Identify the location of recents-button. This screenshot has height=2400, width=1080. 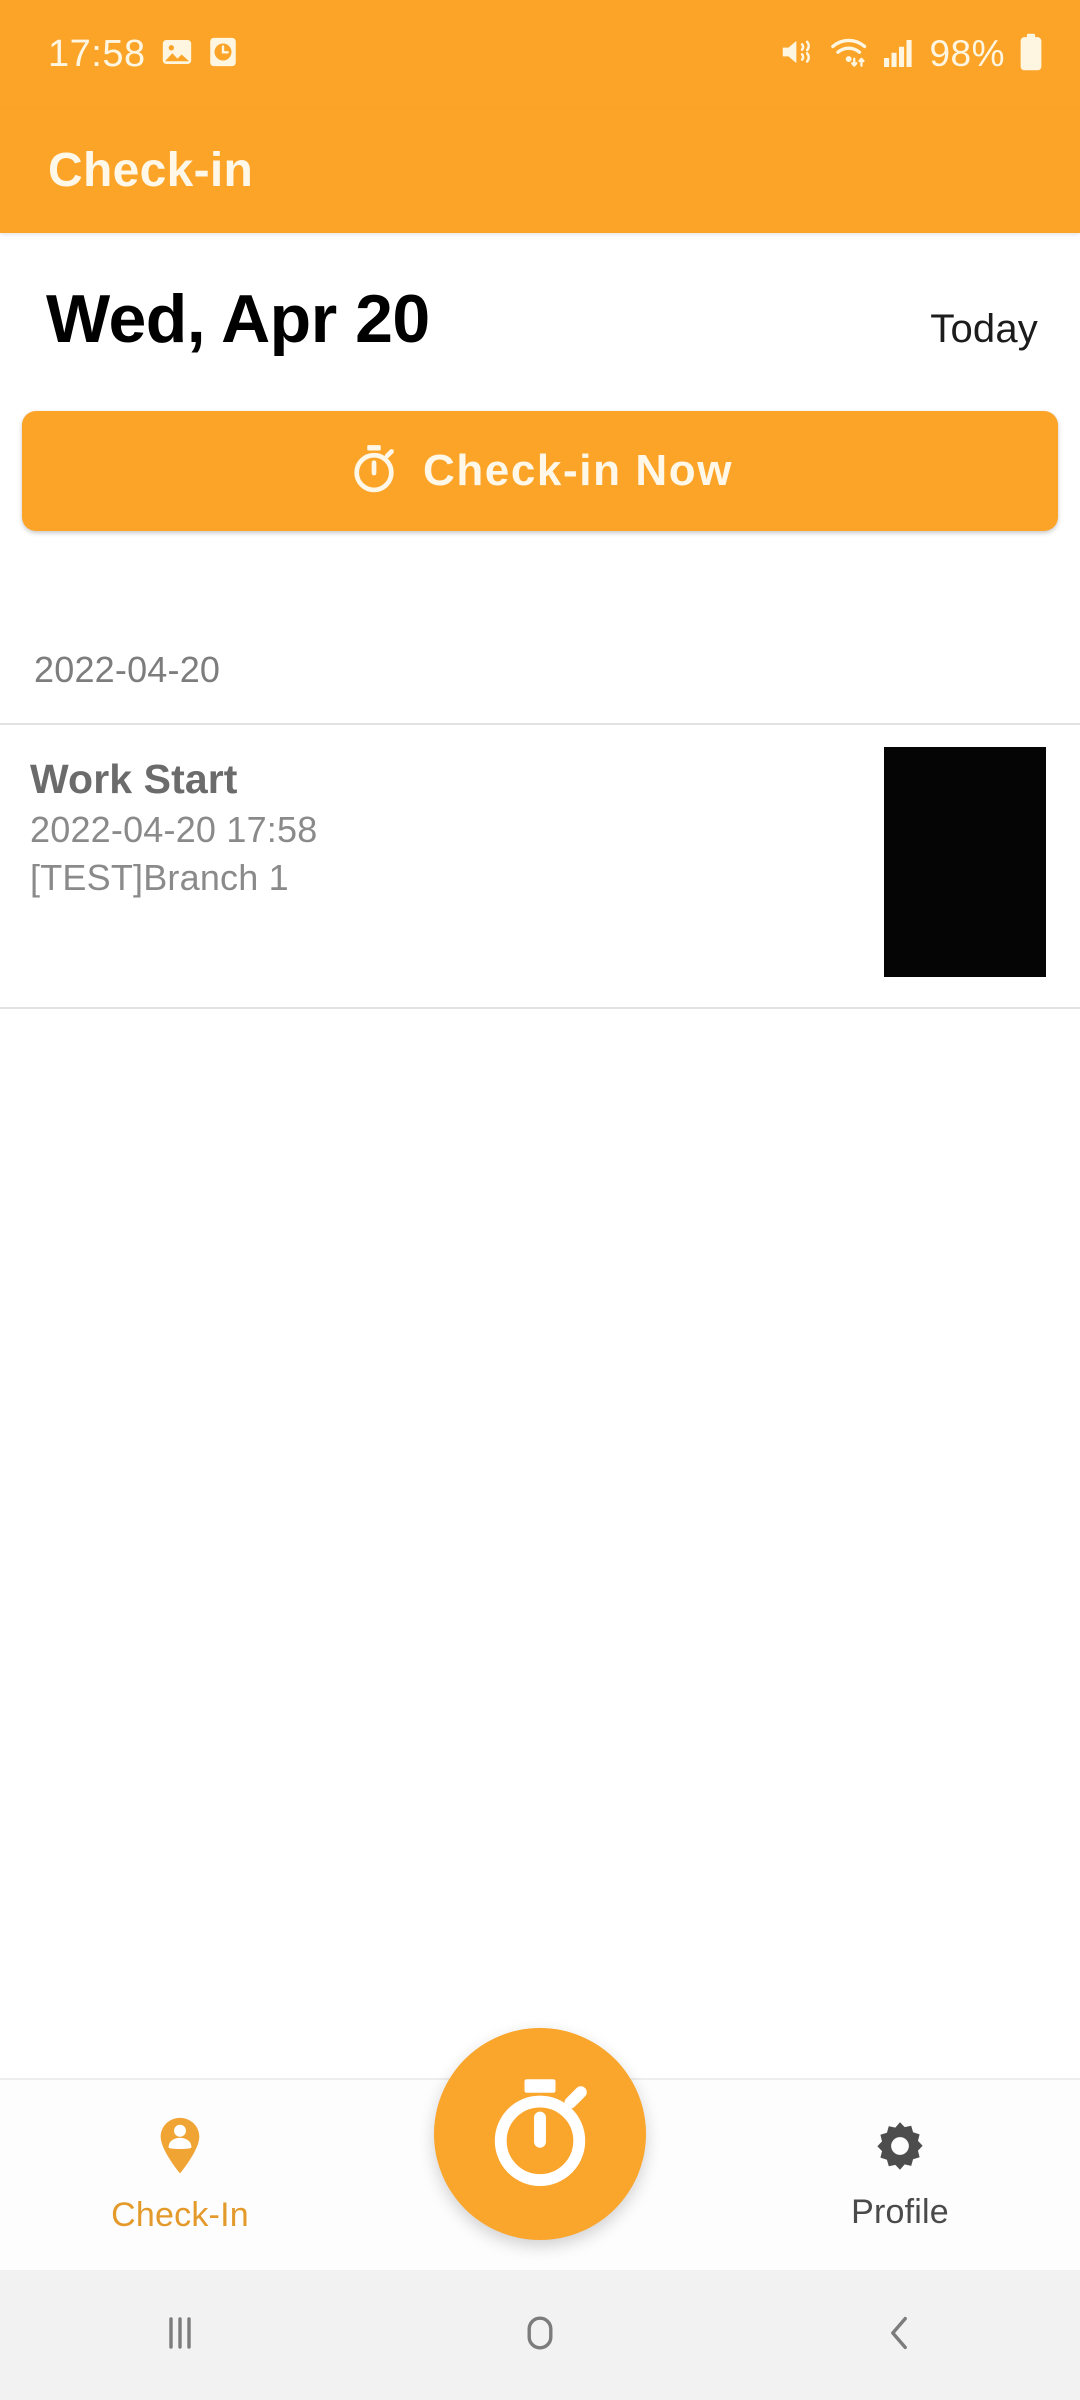
(180, 2335).